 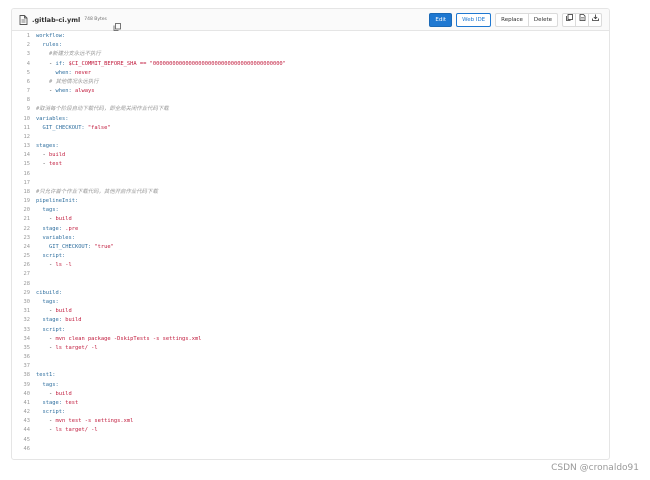 What do you see at coordinates (24, 119) in the screenshot?
I see `line-number: 10` at bounding box center [24, 119].